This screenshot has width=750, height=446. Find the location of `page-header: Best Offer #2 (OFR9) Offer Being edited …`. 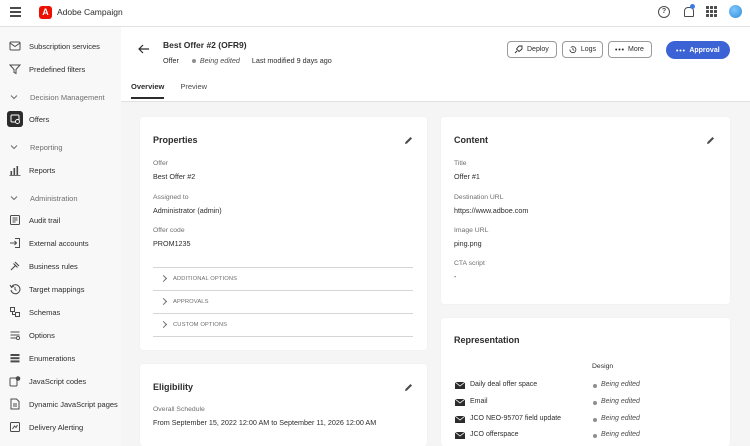

page-header: Best Offer #2 (OFR9) Offer Being edited … is located at coordinates (435, 64).